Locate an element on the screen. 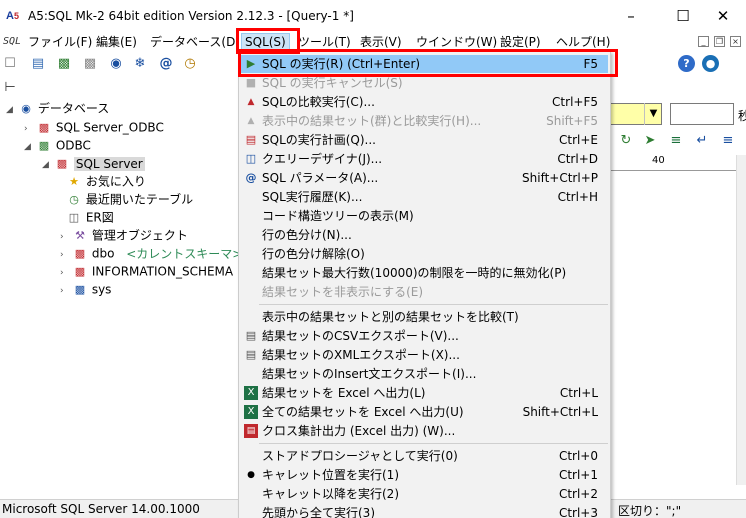 The height and width of the screenshot is (518, 746). chevron-down-icon: ▼ is located at coordinates (653, 114).